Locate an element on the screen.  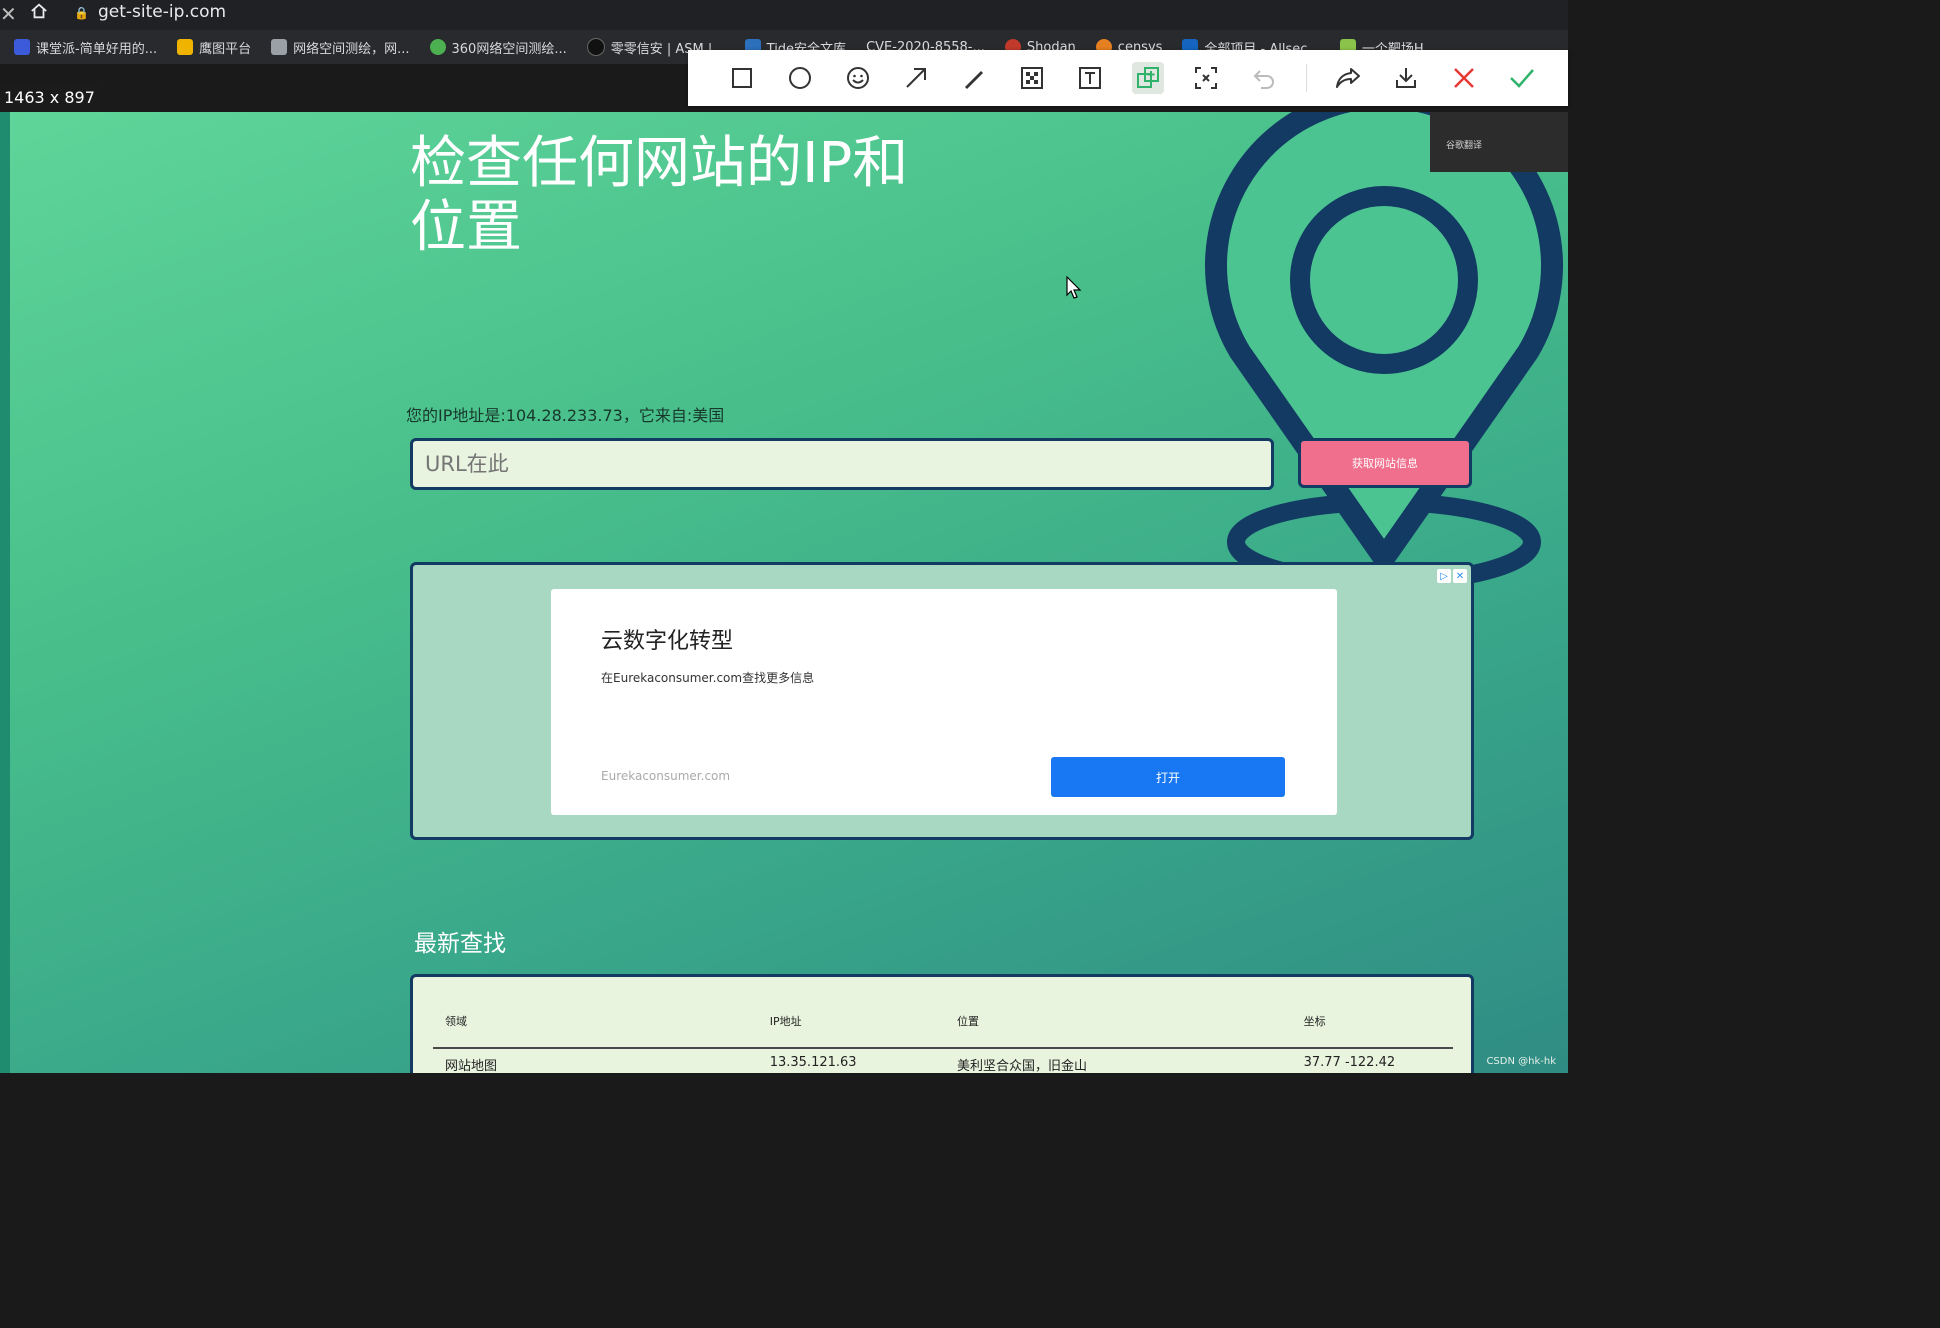
url-input is located at coordinates (842, 464).